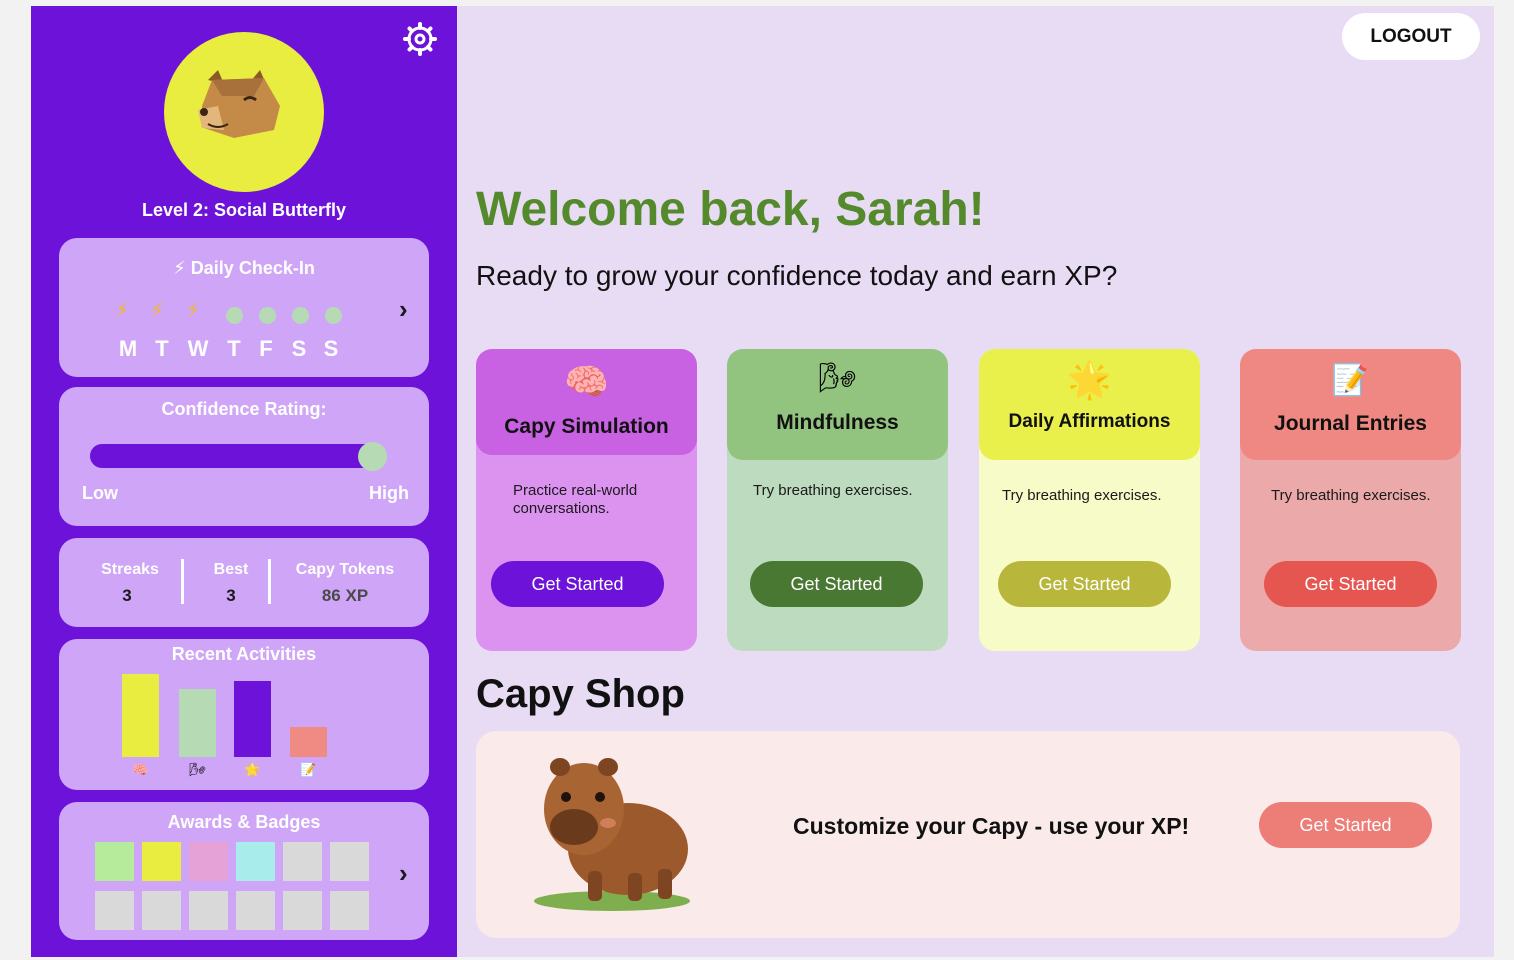 This screenshot has height=960, width=1514. I want to click on avatar, so click(244, 112).